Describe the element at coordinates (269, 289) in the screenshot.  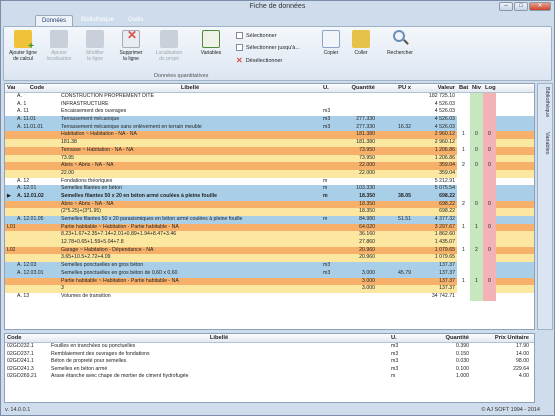
I see `table-row: 3 3.000 137.37` at that location.